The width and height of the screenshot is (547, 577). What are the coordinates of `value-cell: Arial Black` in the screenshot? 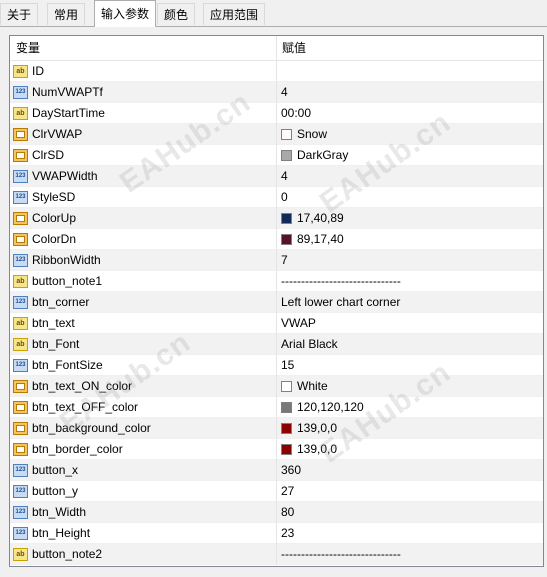 It's located at (309, 344).